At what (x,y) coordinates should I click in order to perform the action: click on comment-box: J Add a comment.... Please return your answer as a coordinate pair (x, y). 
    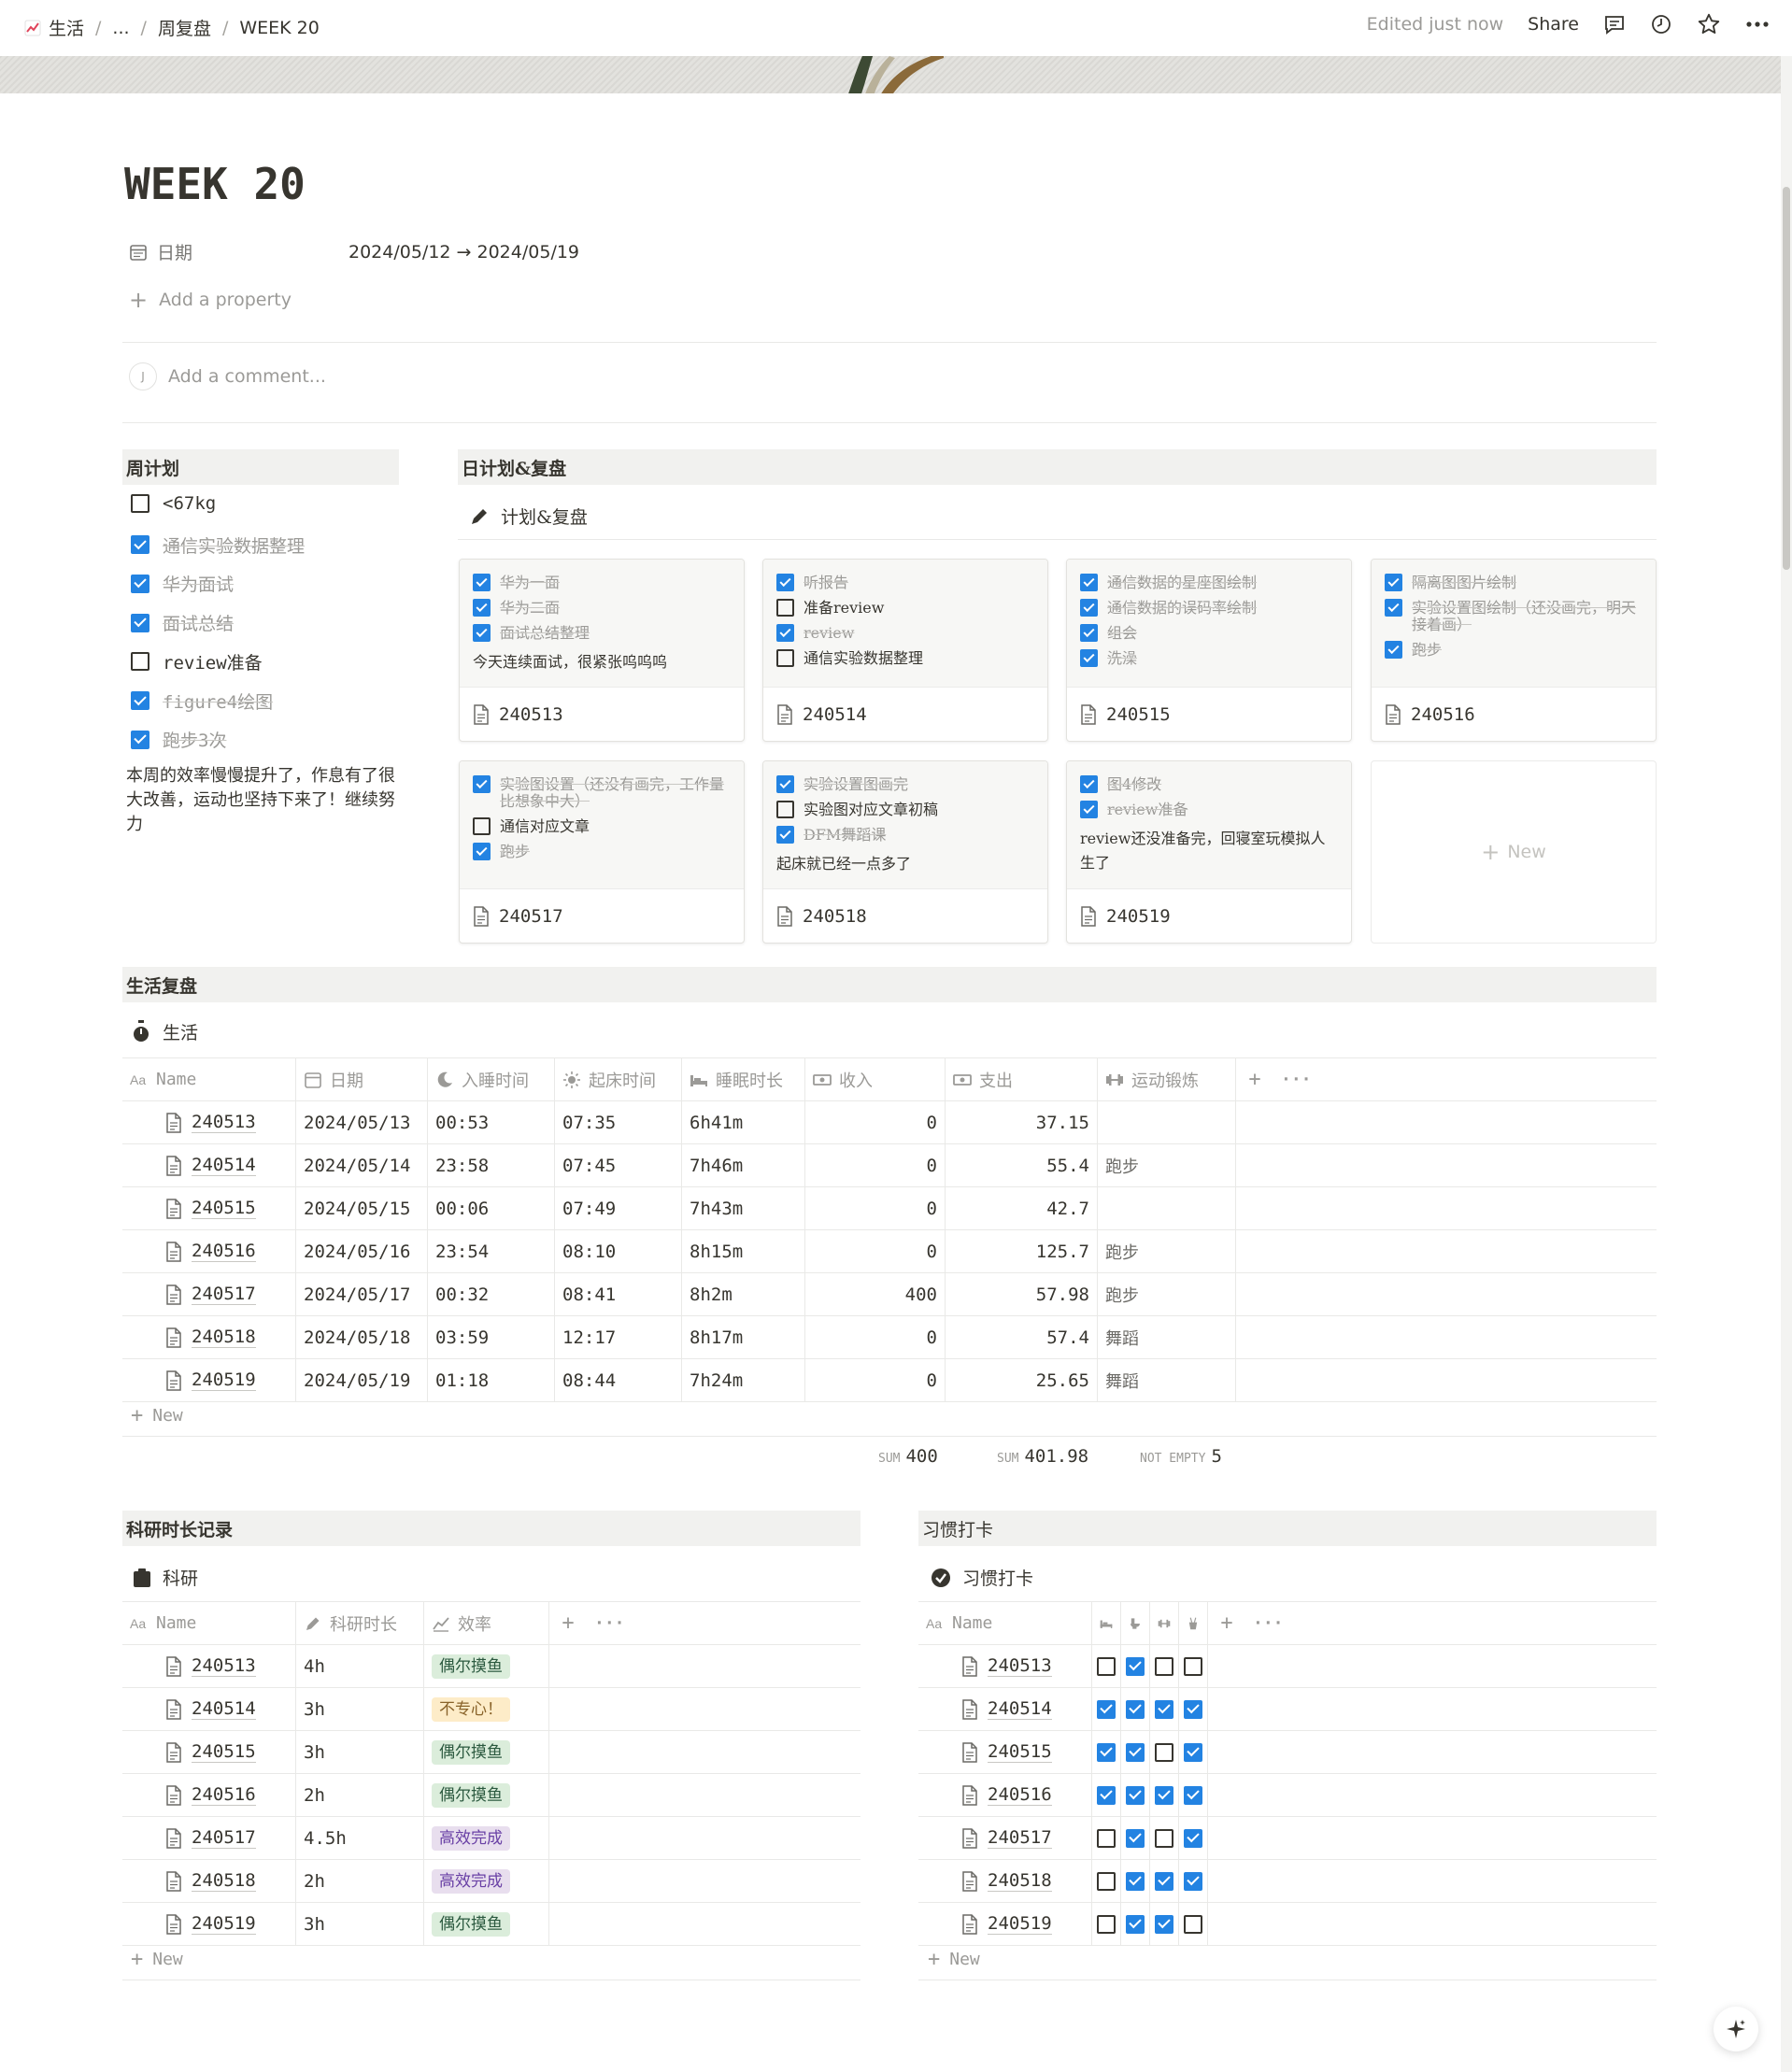
    Looking at the image, I should click on (227, 376).